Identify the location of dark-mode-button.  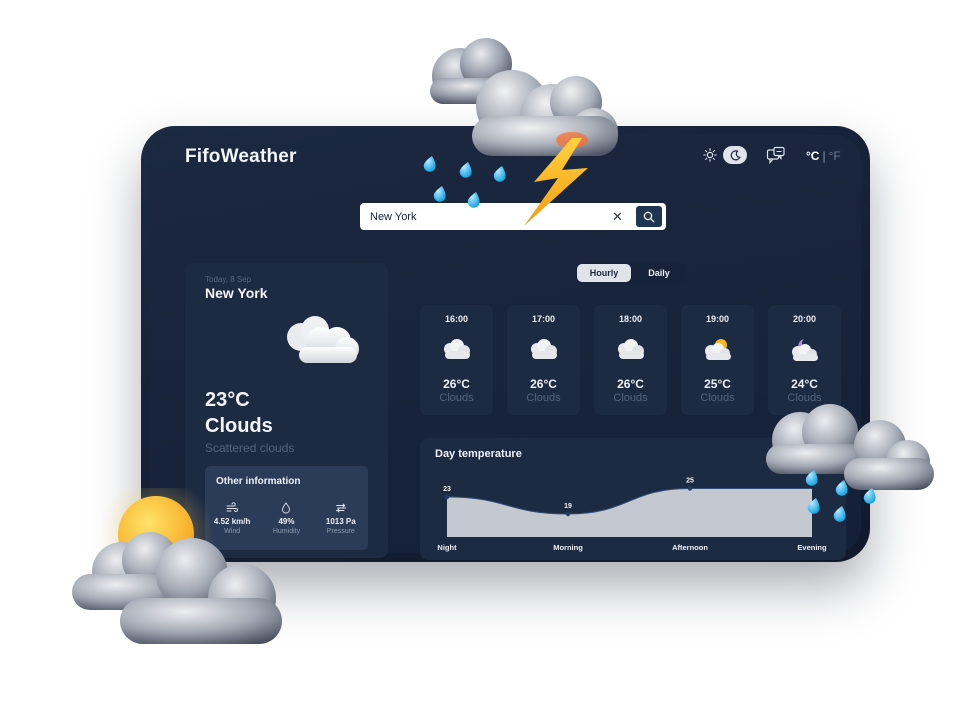
(735, 155).